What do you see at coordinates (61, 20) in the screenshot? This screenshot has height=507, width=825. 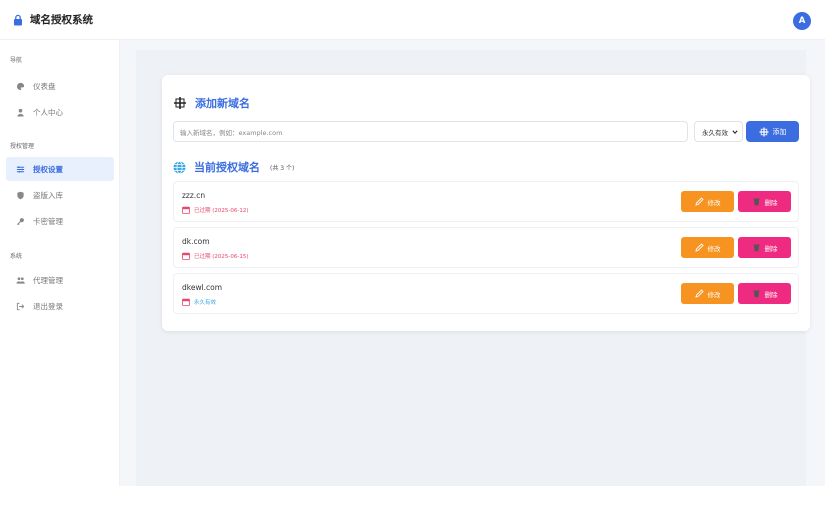 I see `app-title: 域名授权系统` at bounding box center [61, 20].